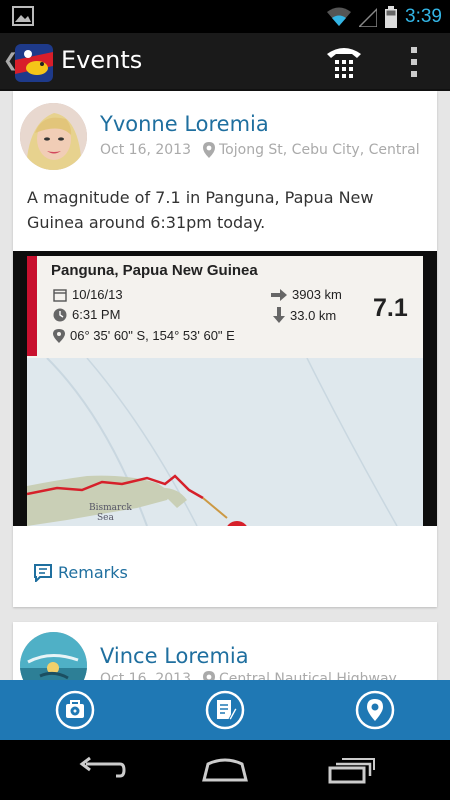 This screenshot has height=800, width=450. I want to click on signal-icon, so click(368, 17).